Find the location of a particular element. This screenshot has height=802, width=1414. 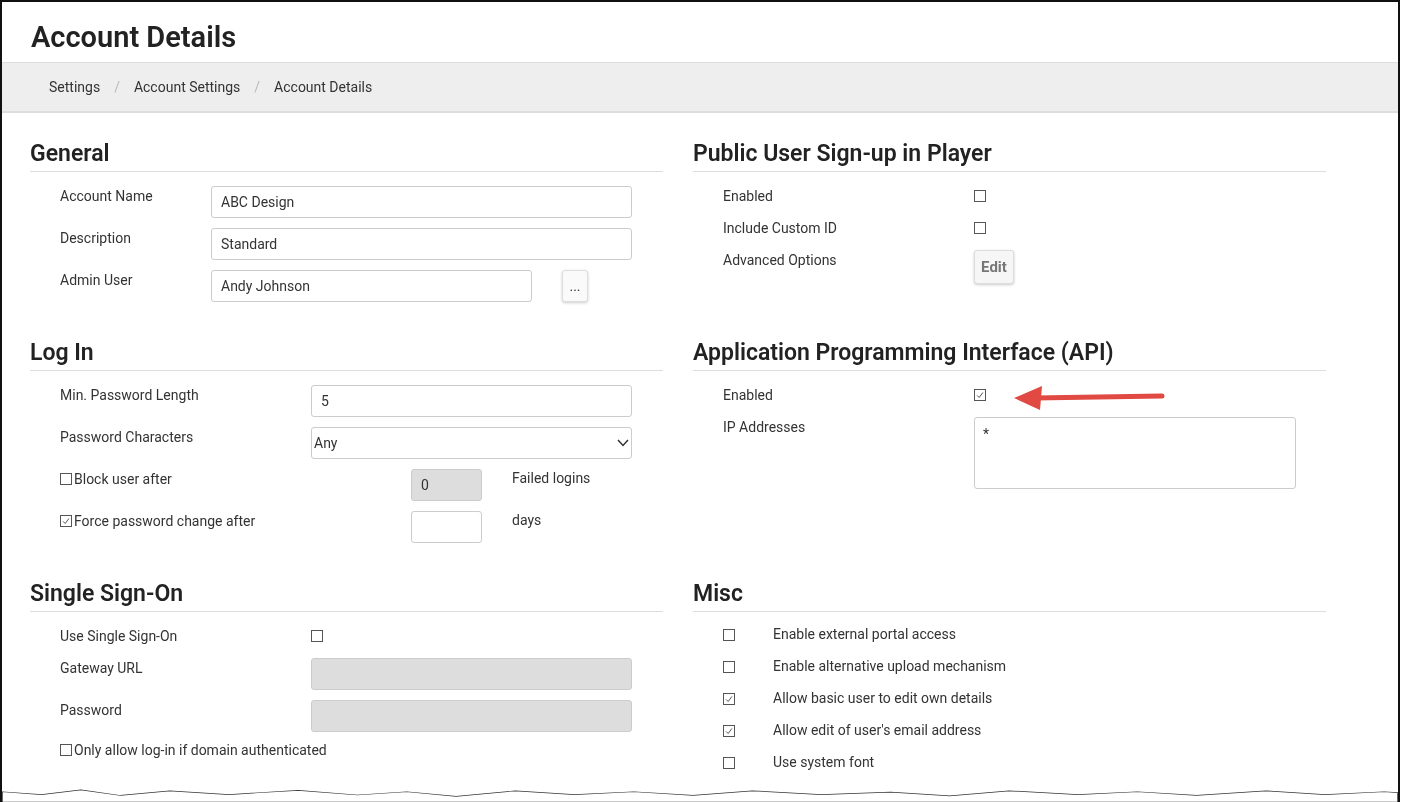

text-area: * is located at coordinates (1135, 453).